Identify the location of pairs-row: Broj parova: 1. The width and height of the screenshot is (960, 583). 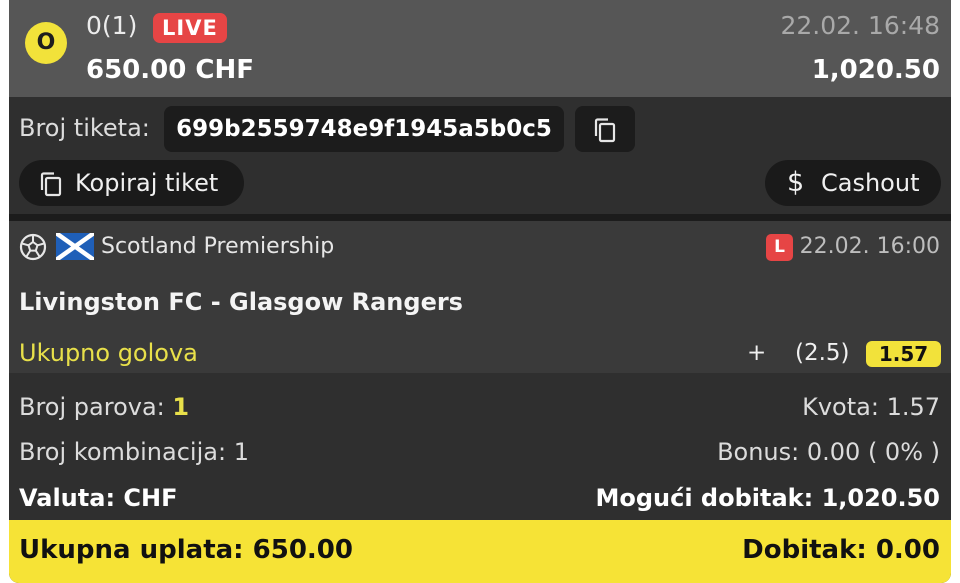
(104, 407).